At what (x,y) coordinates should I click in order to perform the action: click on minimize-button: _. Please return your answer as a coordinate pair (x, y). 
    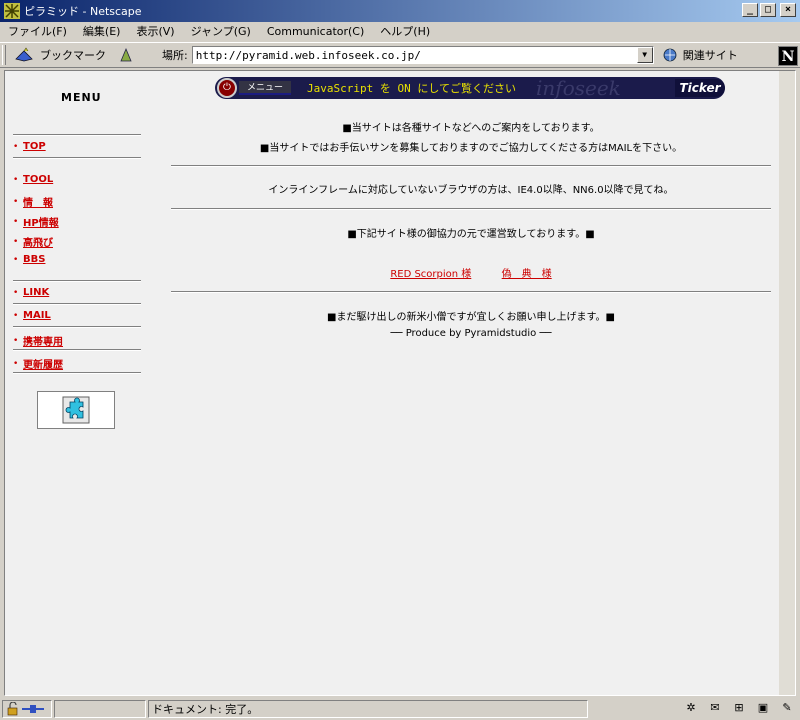
    Looking at the image, I should click on (750, 10).